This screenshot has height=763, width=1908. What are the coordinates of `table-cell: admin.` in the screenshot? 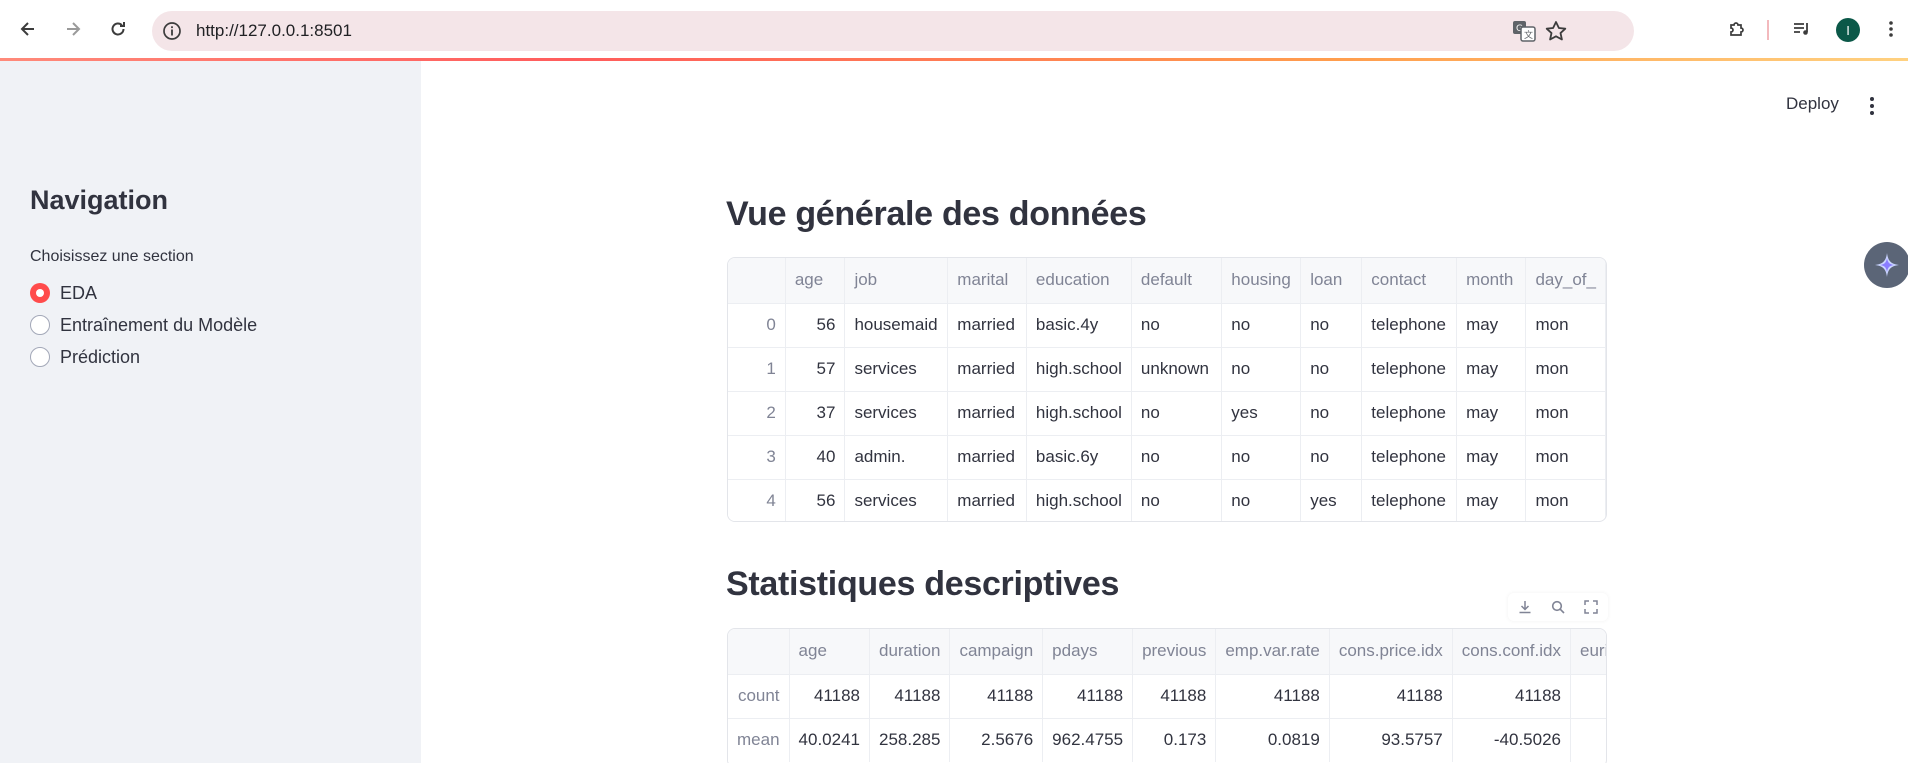 It's located at (896, 457).